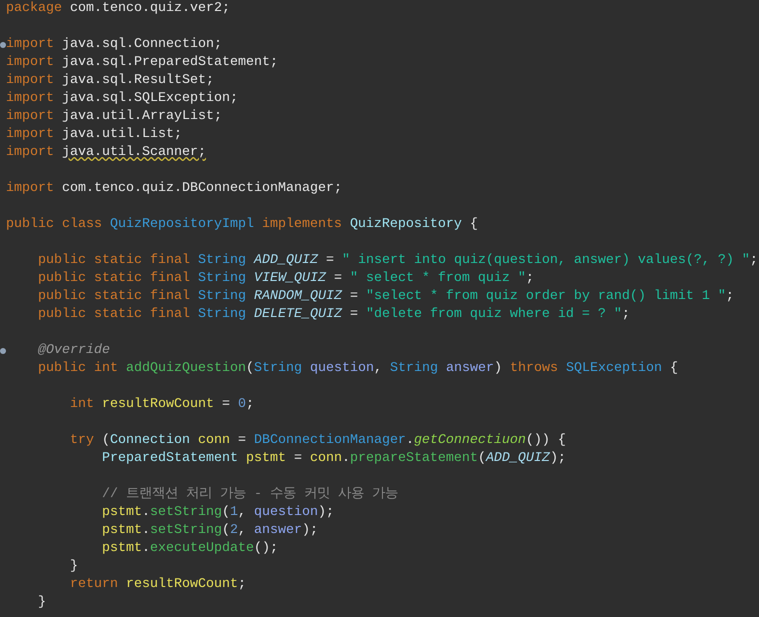 This screenshot has height=617, width=759. Describe the element at coordinates (110, 81) in the screenshot. I see `code-line: import java.sql.ResultSet;` at that location.